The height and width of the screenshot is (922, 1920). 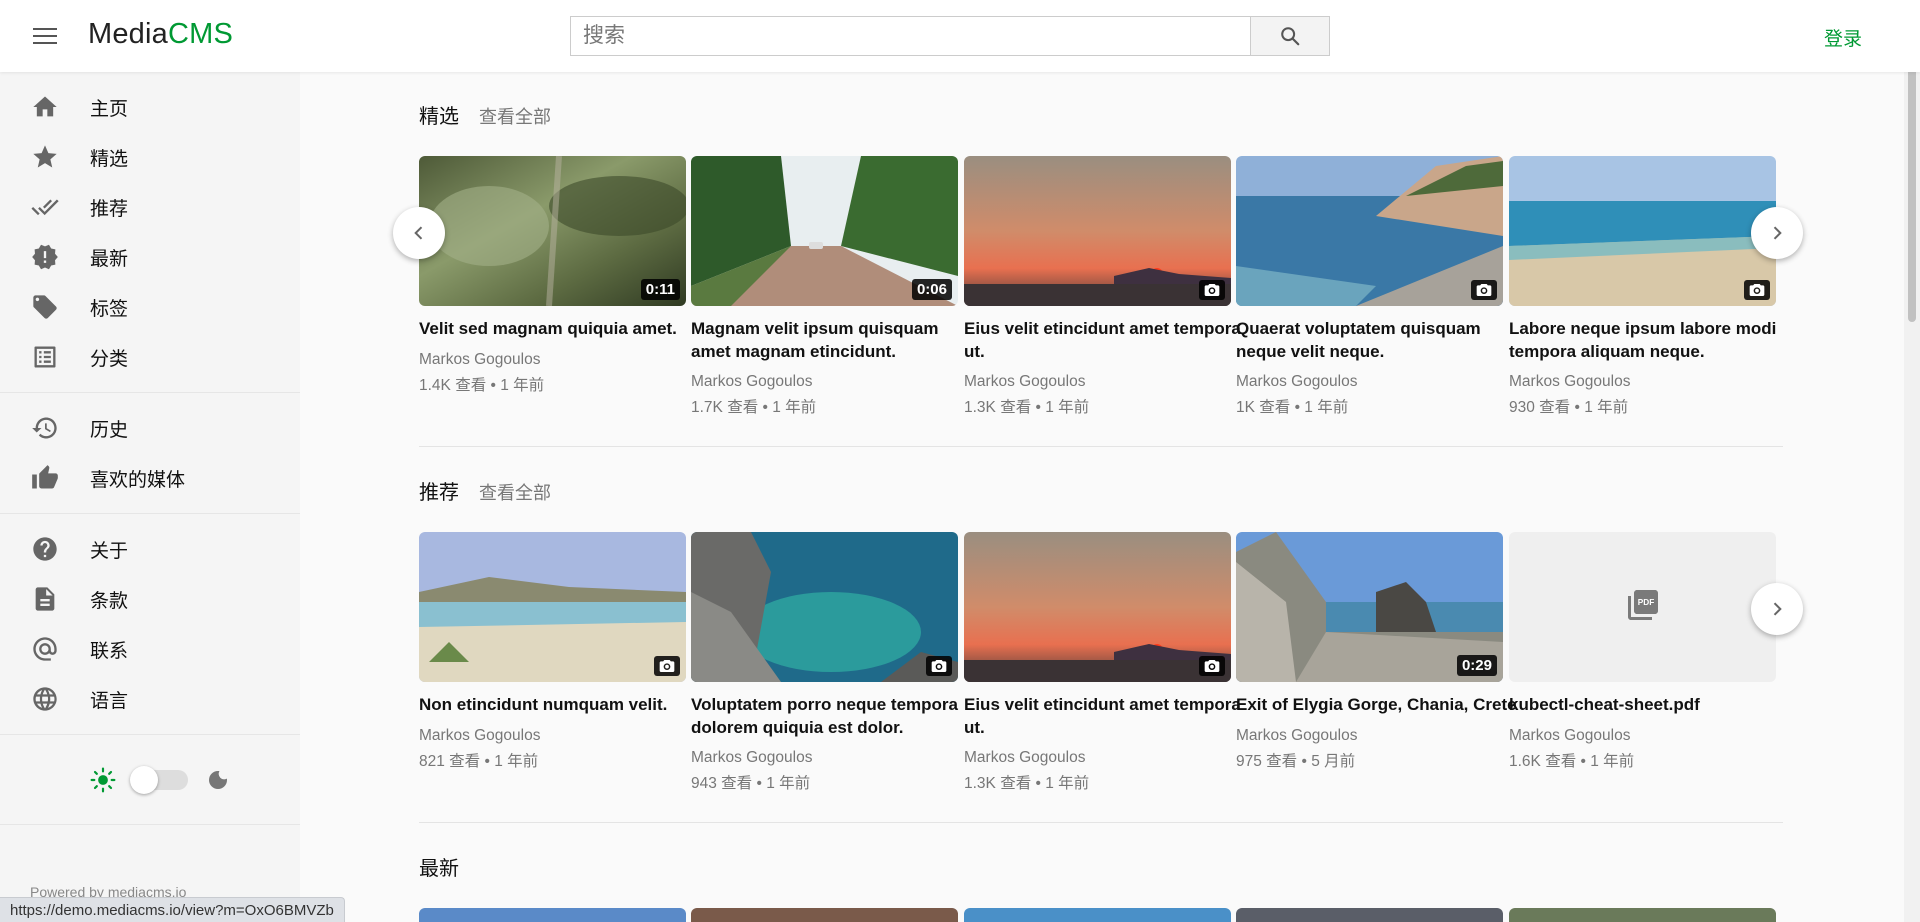 I want to click on media-thumbnail: 0:06, so click(x=824, y=231).